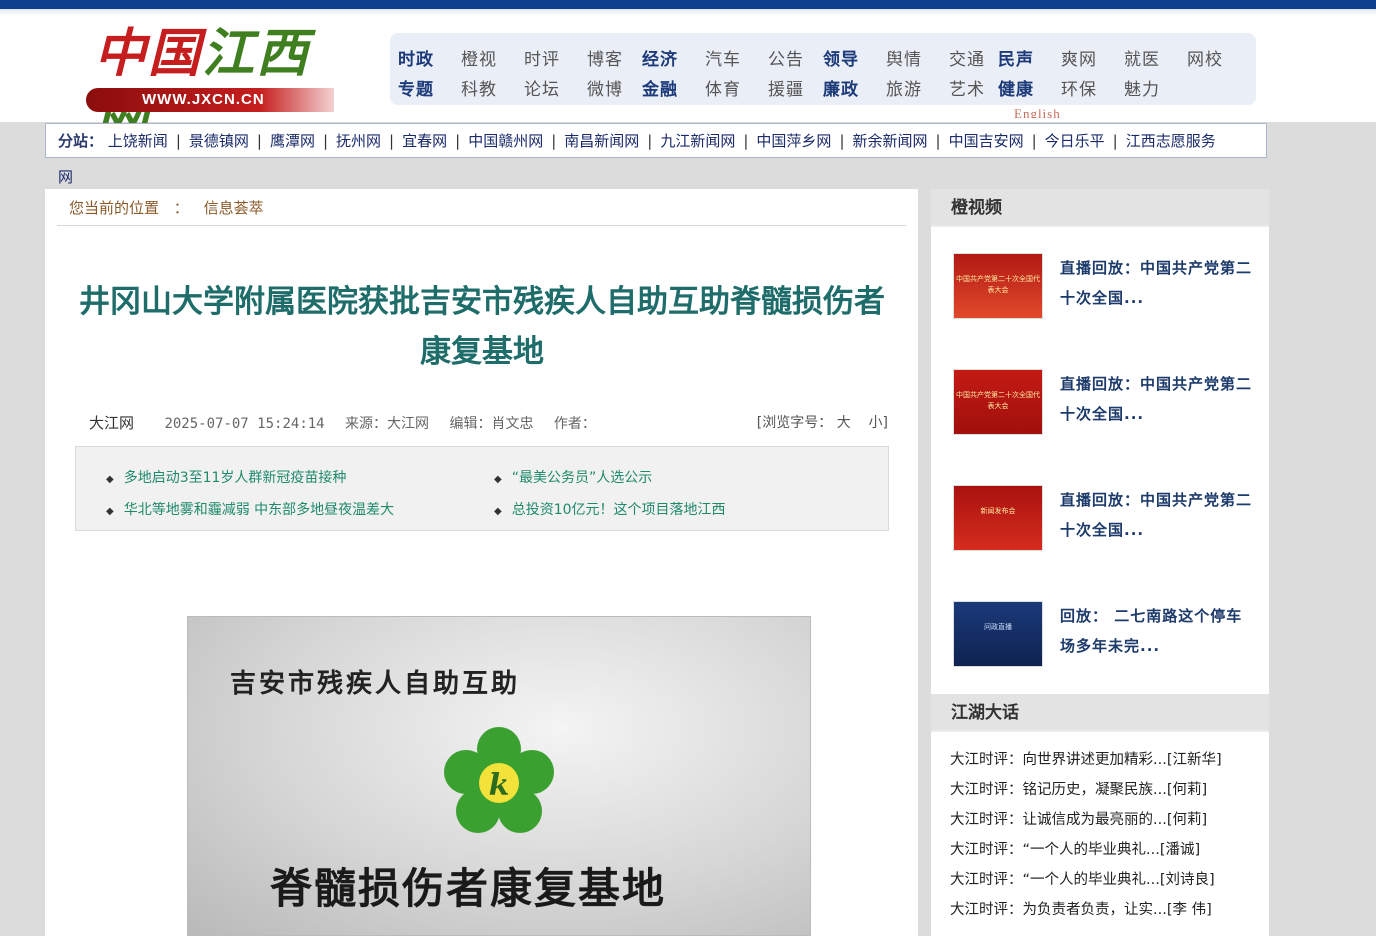  Describe the element at coordinates (605, 87) in the screenshot. I see `nav-item: 微博` at that location.